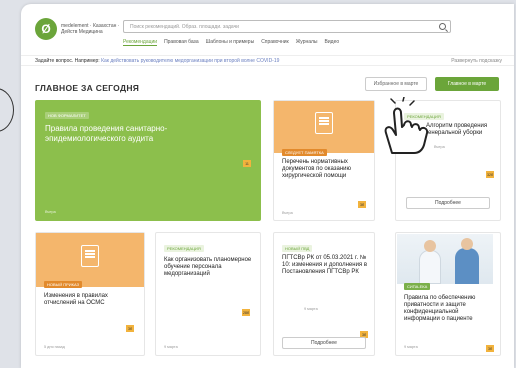 Image resolution: width=516 pixels, height=368 pixels. What do you see at coordinates (181, 42) in the screenshot?
I see `nav-legal-base: Правовая база` at bounding box center [181, 42].